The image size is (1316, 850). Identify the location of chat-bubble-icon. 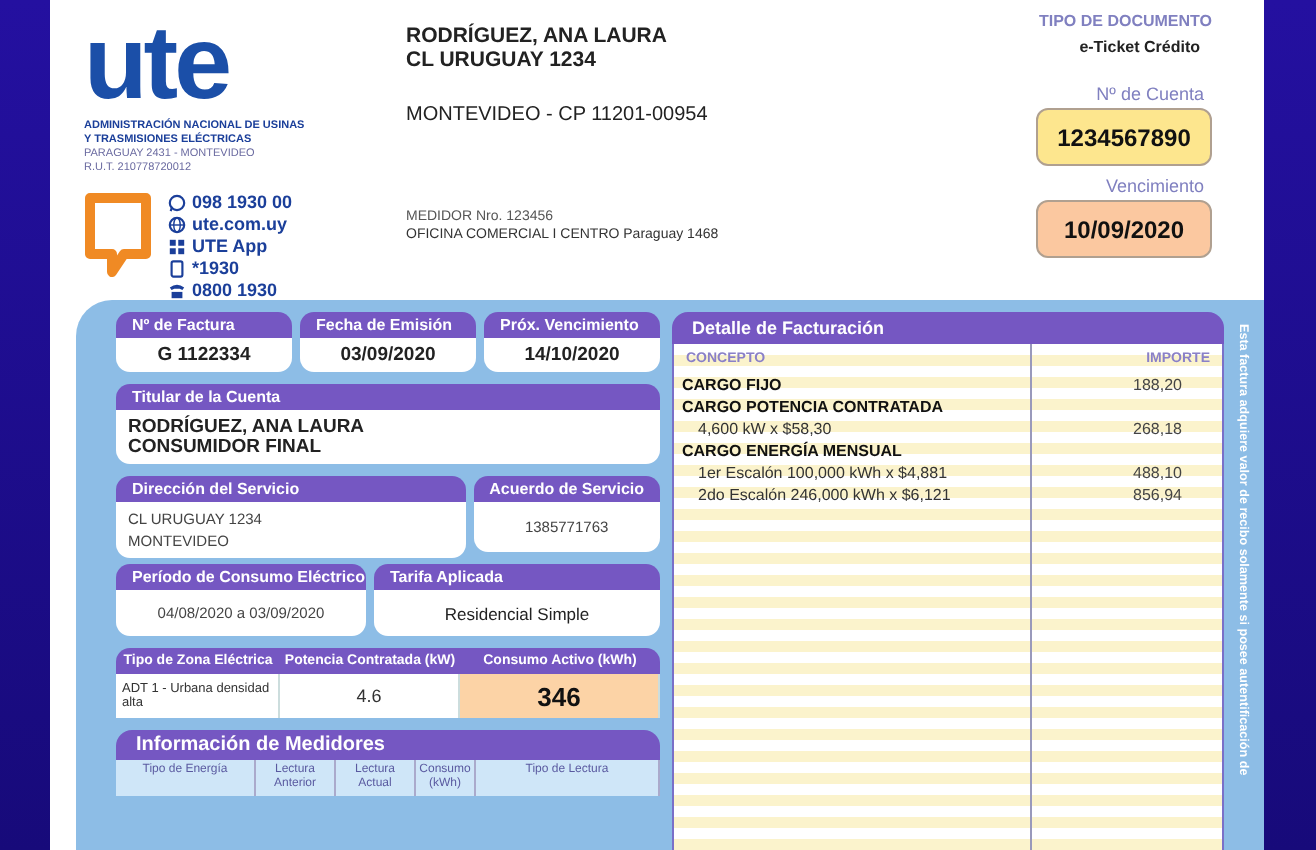
(118, 236).